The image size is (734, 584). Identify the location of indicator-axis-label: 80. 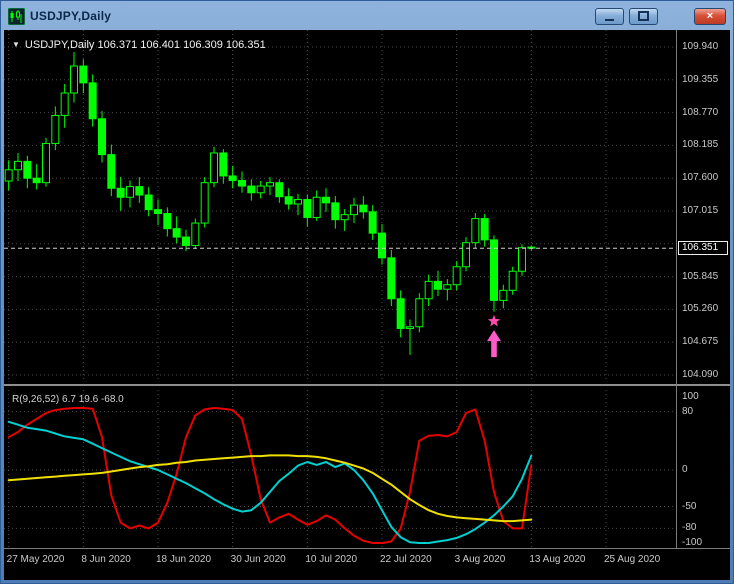
(688, 411).